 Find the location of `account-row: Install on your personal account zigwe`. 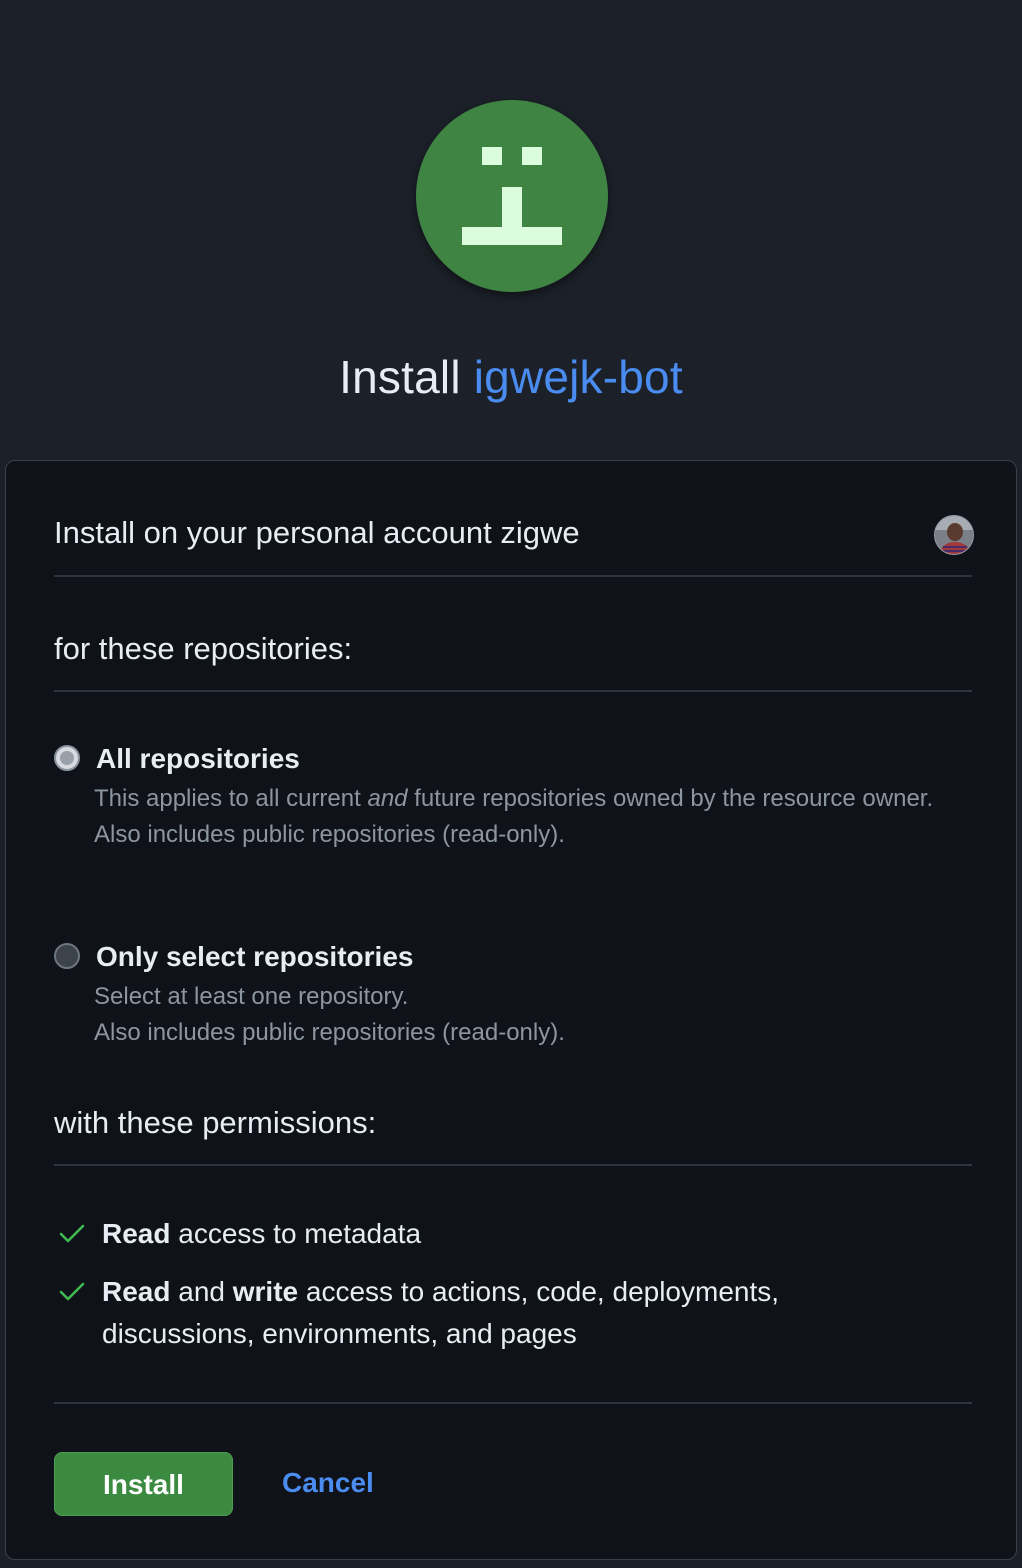

account-row: Install on your personal account zigwe is located at coordinates (514, 541).